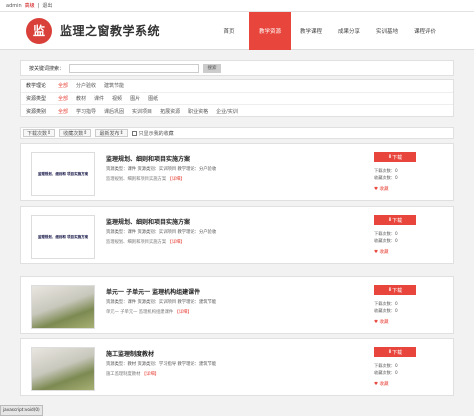 The image size is (474, 416). Describe the element at coordinates (425, 31) in the screenshot. I see `nav-item: 课程评价` at that location.